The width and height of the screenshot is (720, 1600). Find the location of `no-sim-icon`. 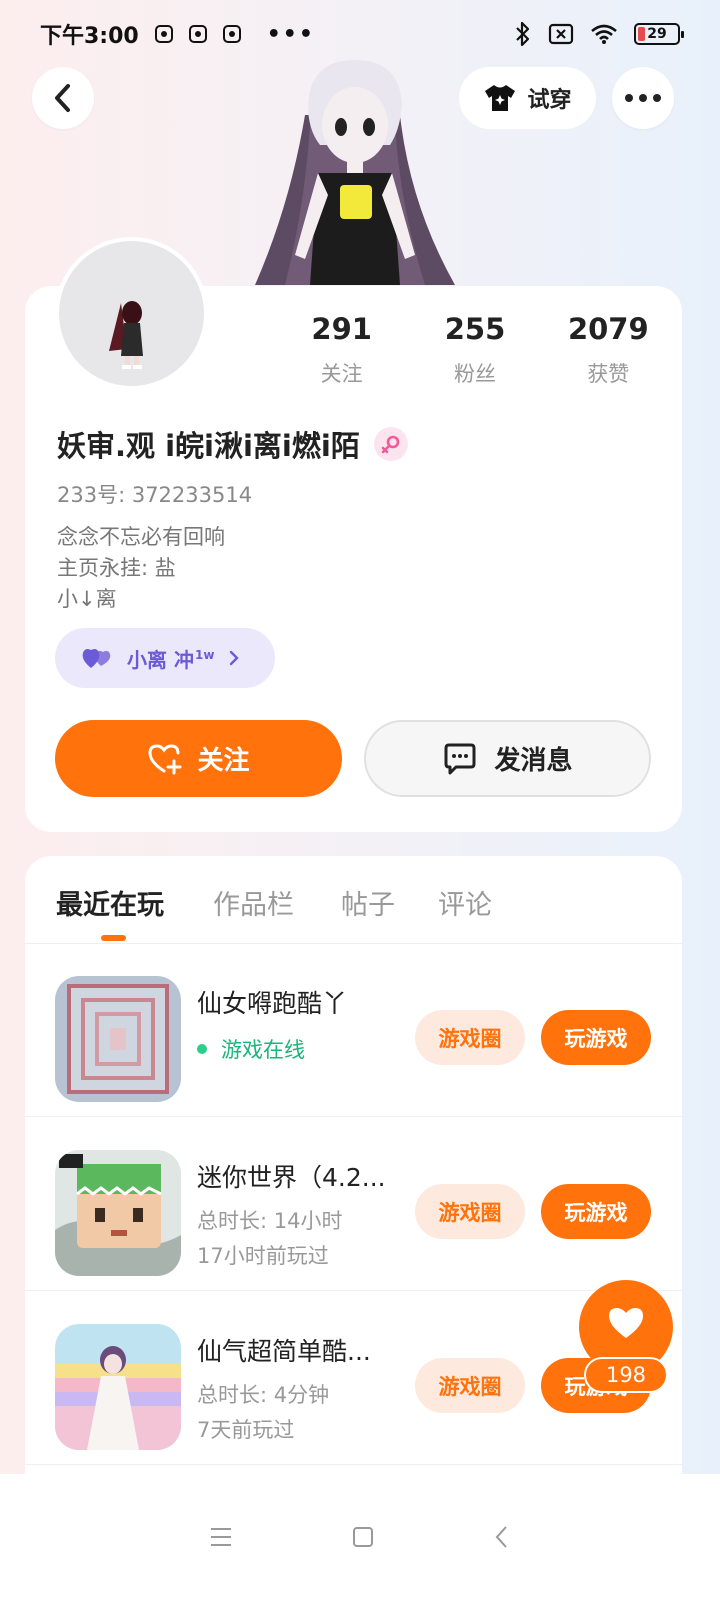

no-sim-icon is located at coordinates (561, 34).